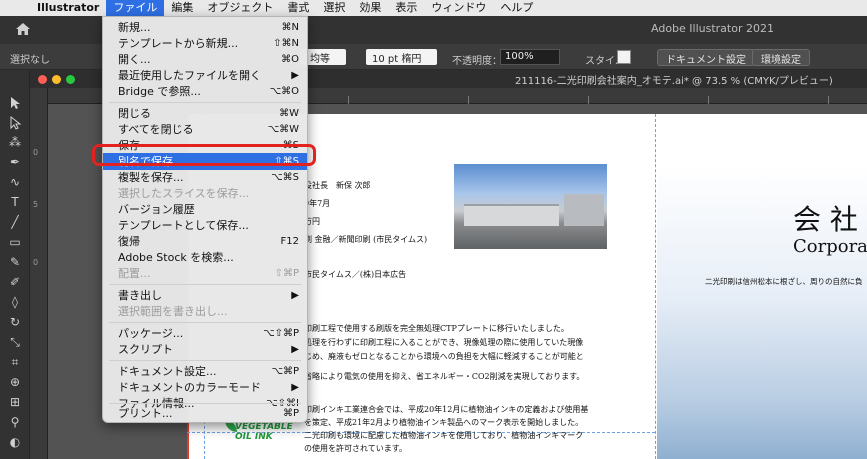  What do you see at coordinates (15, 222) in the screenshot?
I see `line-tool-icon: ╱` at bounding box center [15, 222].